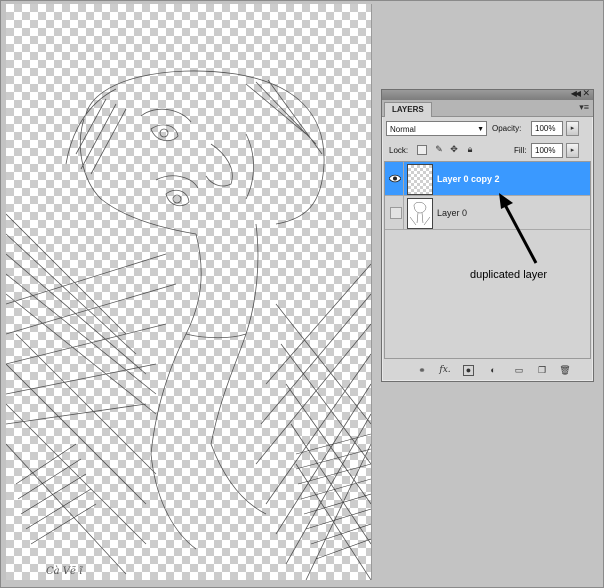 This screenshot has height=588, width=604. Describe the element at coordinates (565, 370) in the screenshot. I see `trash-icon: 🗑︎` at that location.